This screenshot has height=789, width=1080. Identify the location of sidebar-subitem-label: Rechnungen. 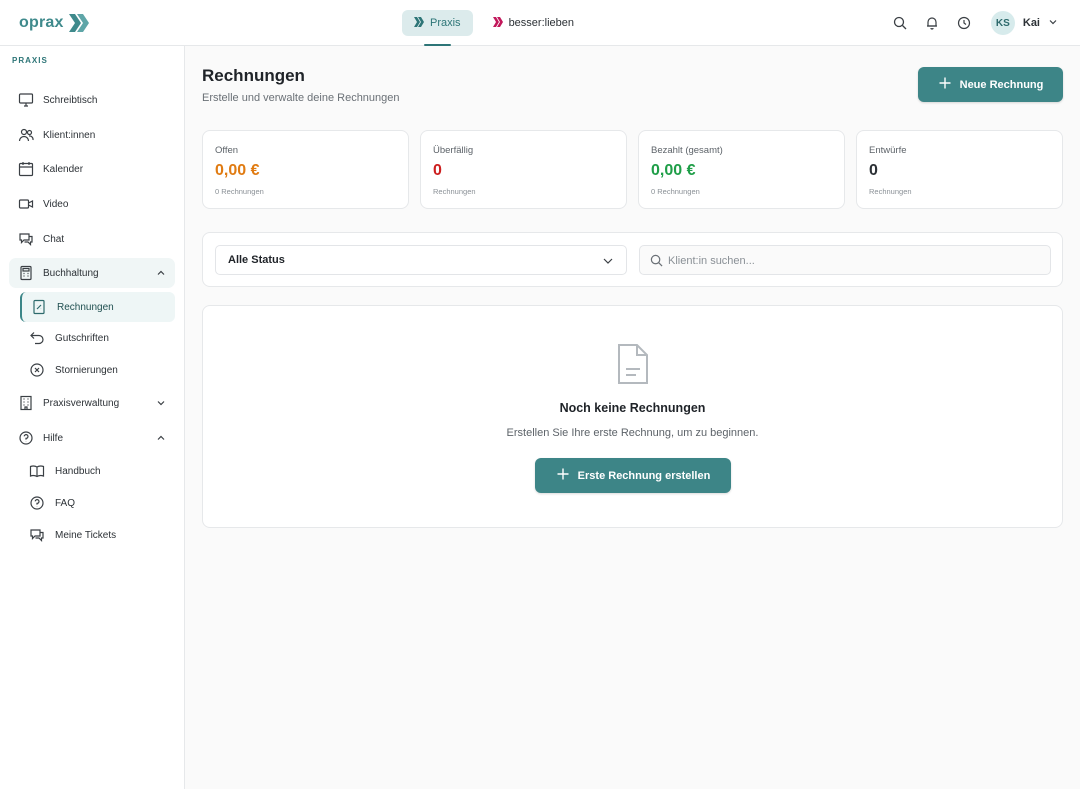
(85, 307).